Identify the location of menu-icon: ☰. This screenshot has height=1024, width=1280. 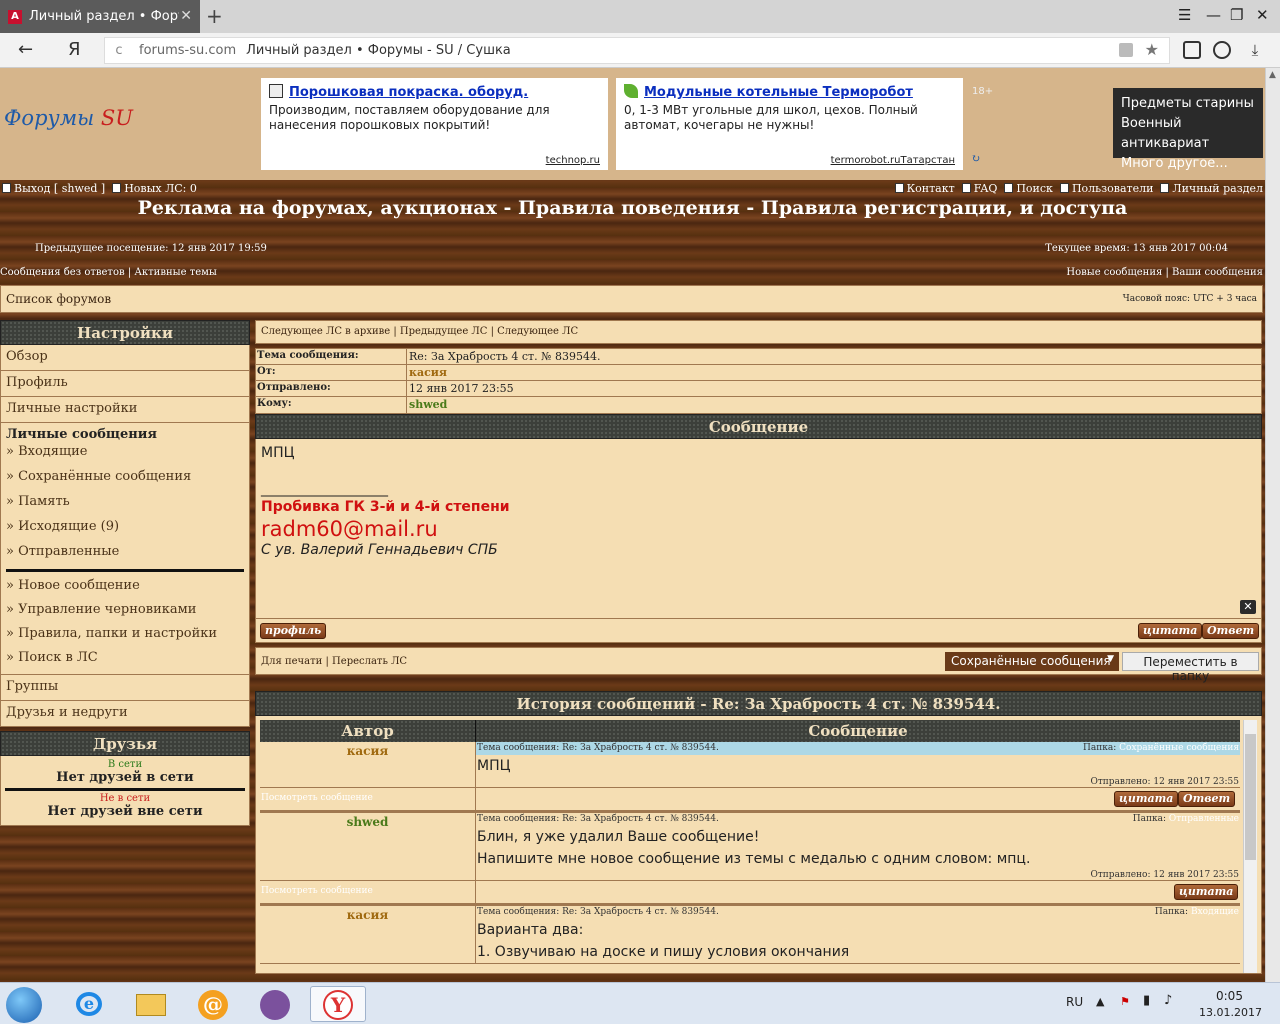
(1184, 15).